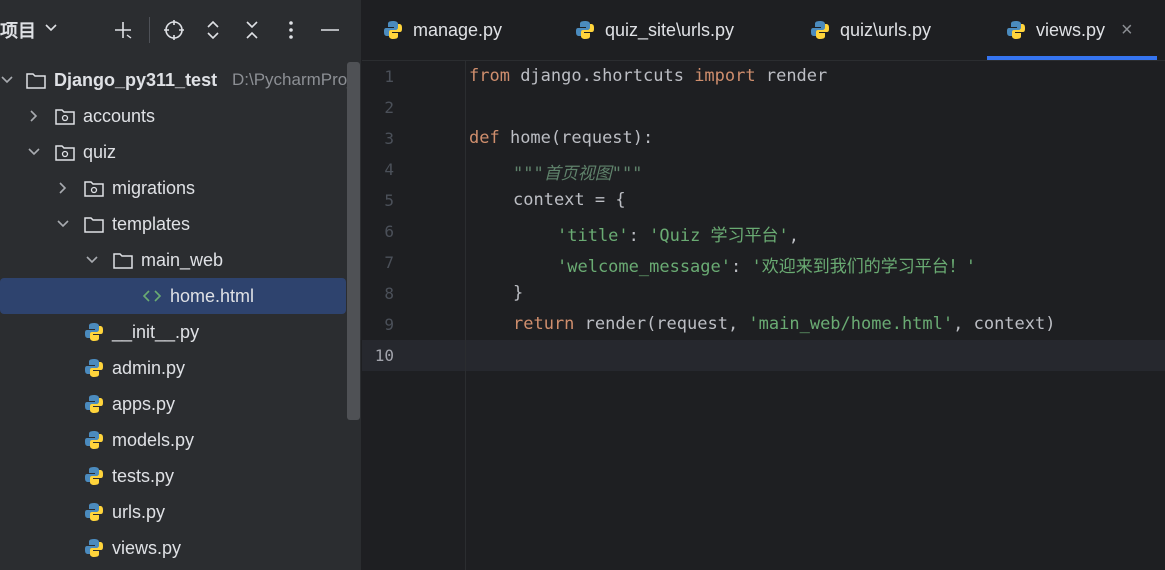 This screenshot has width=1165, height=570. I want to click on string-literal: 'Quiz 学习平台', so click(719, 236).